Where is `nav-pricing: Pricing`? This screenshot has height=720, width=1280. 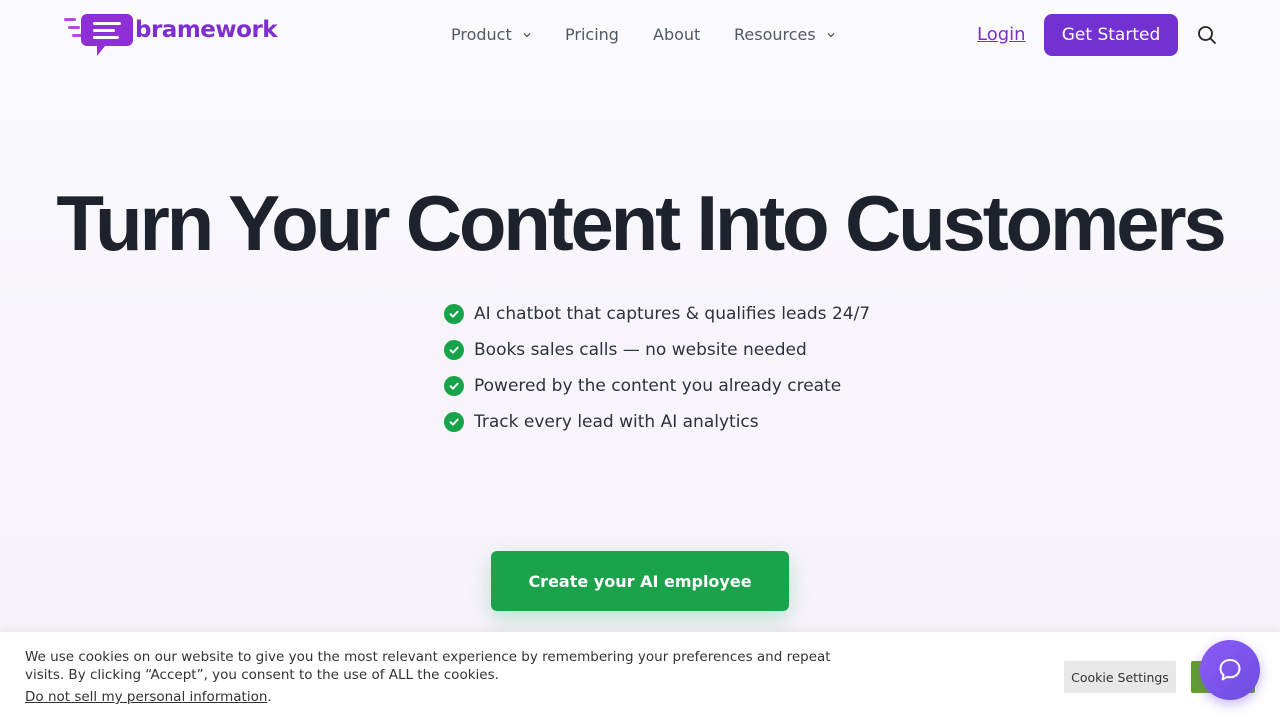 nav-pricing: Pricing is located at coordinates (592, 34).